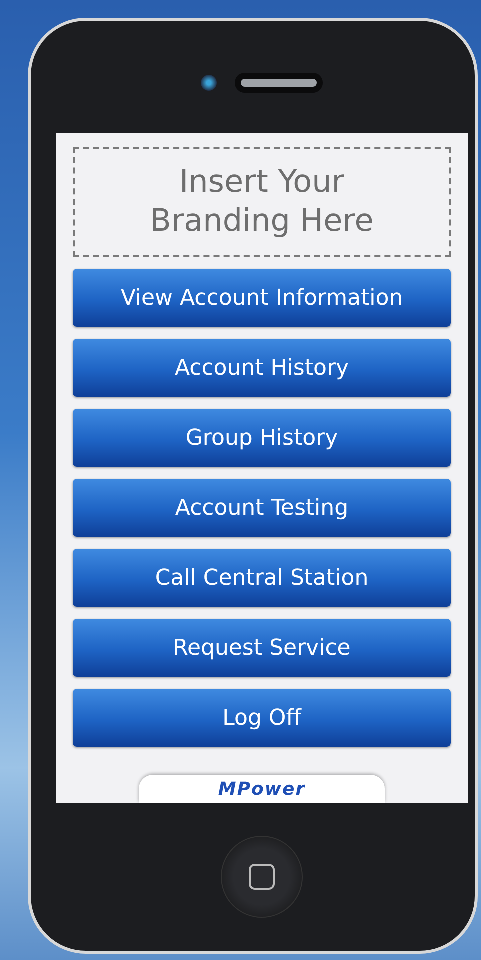 The height and width of the screenshot is (960, 481). I want to click on menu-button: Group History, so click(262, 438).